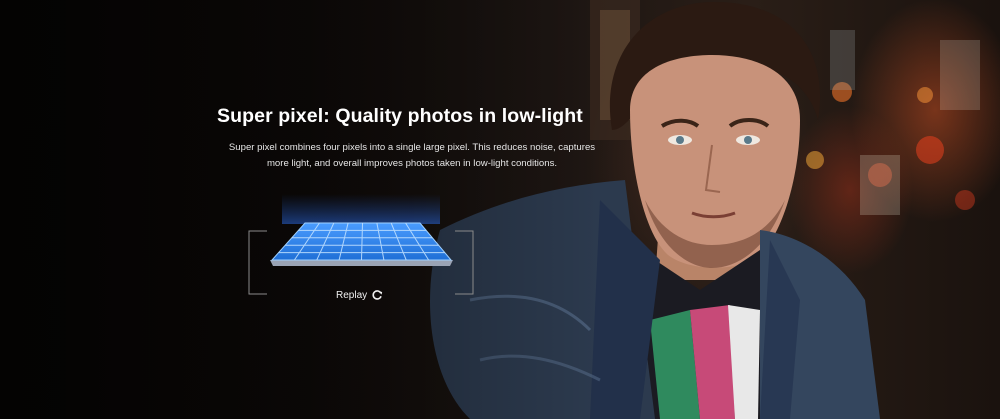 Image resolution: width=1000 pixels, height=419 pixels. Describe the element at coordinates (361, 244) in the screenshot. I see `super-pixel-grid-illustration` at that location.